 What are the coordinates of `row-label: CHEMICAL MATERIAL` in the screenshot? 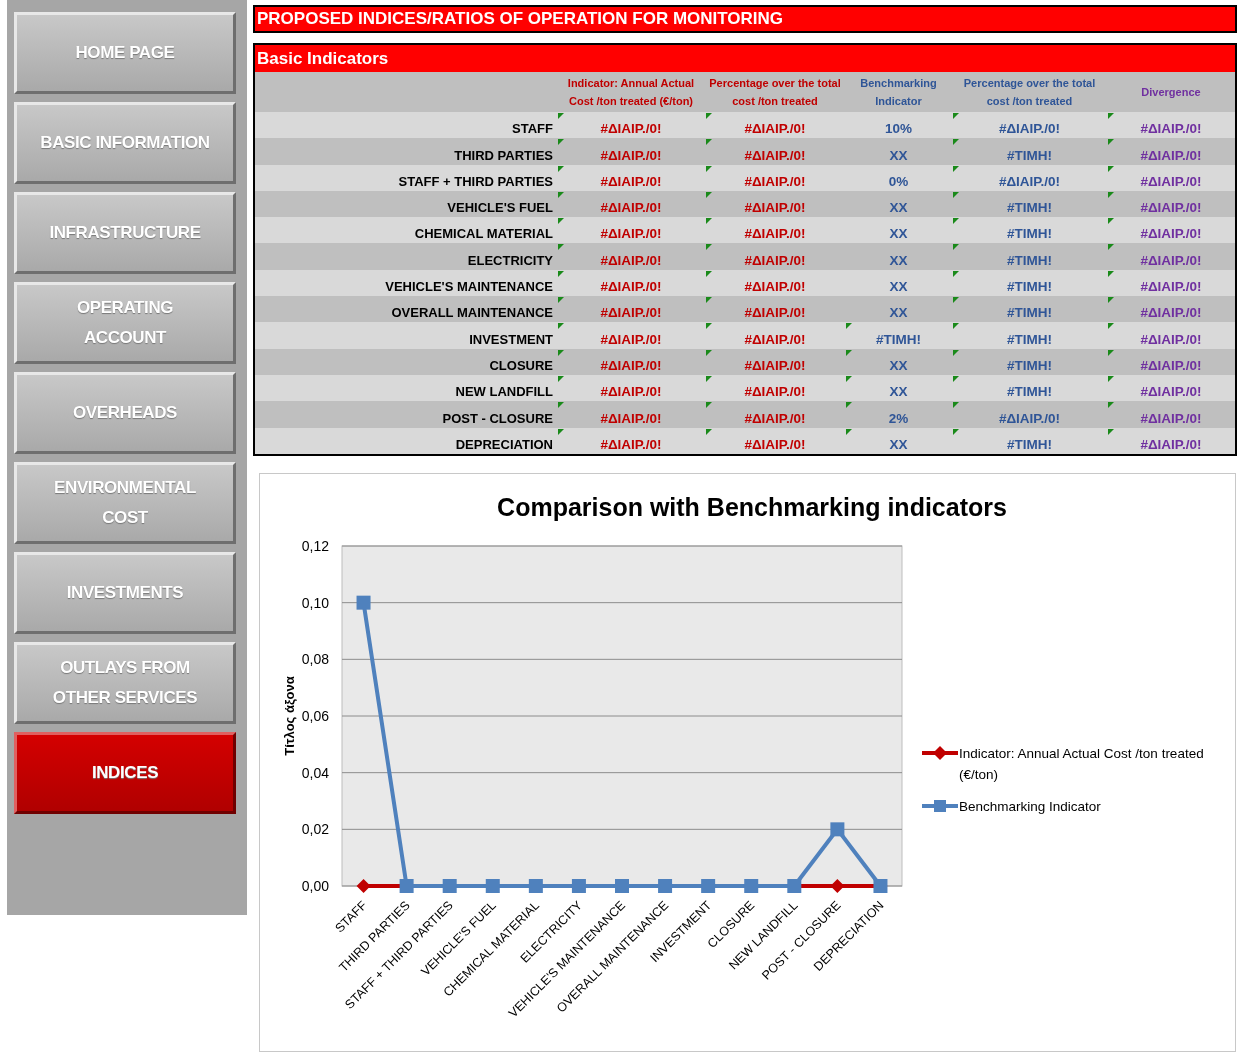 It's located at (483, 235).